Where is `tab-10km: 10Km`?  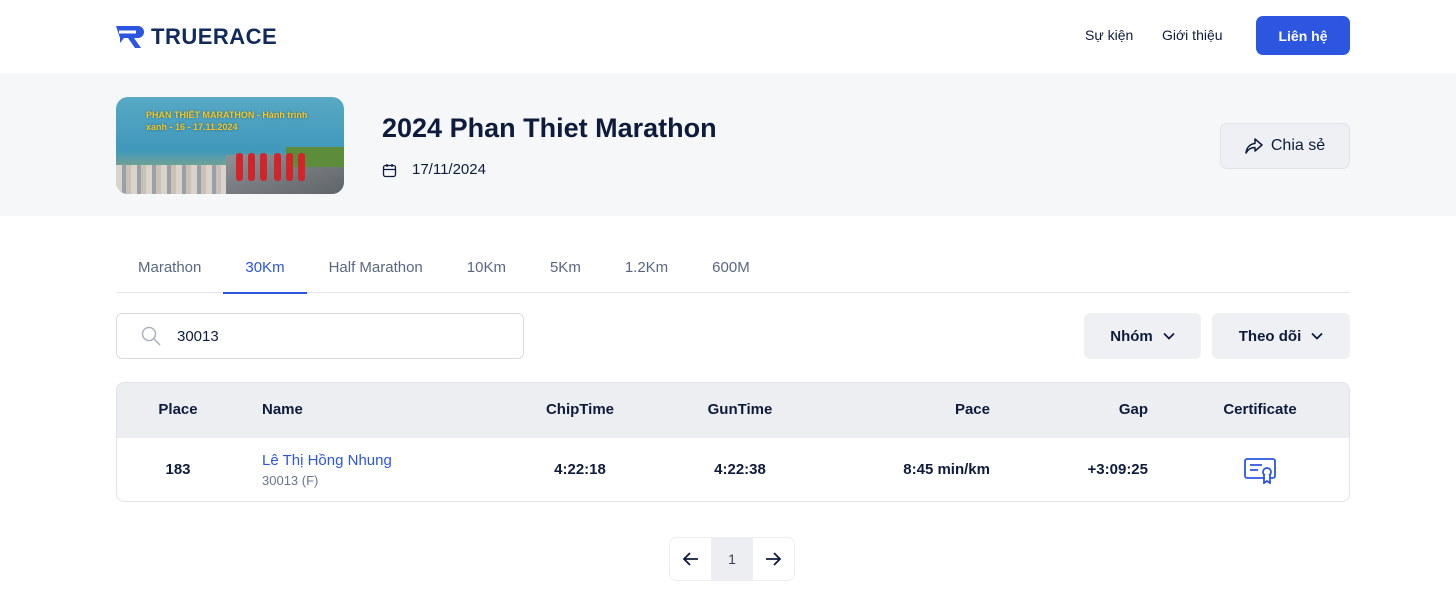
tab-10km: 10Km is located at coordinates (486, 271).